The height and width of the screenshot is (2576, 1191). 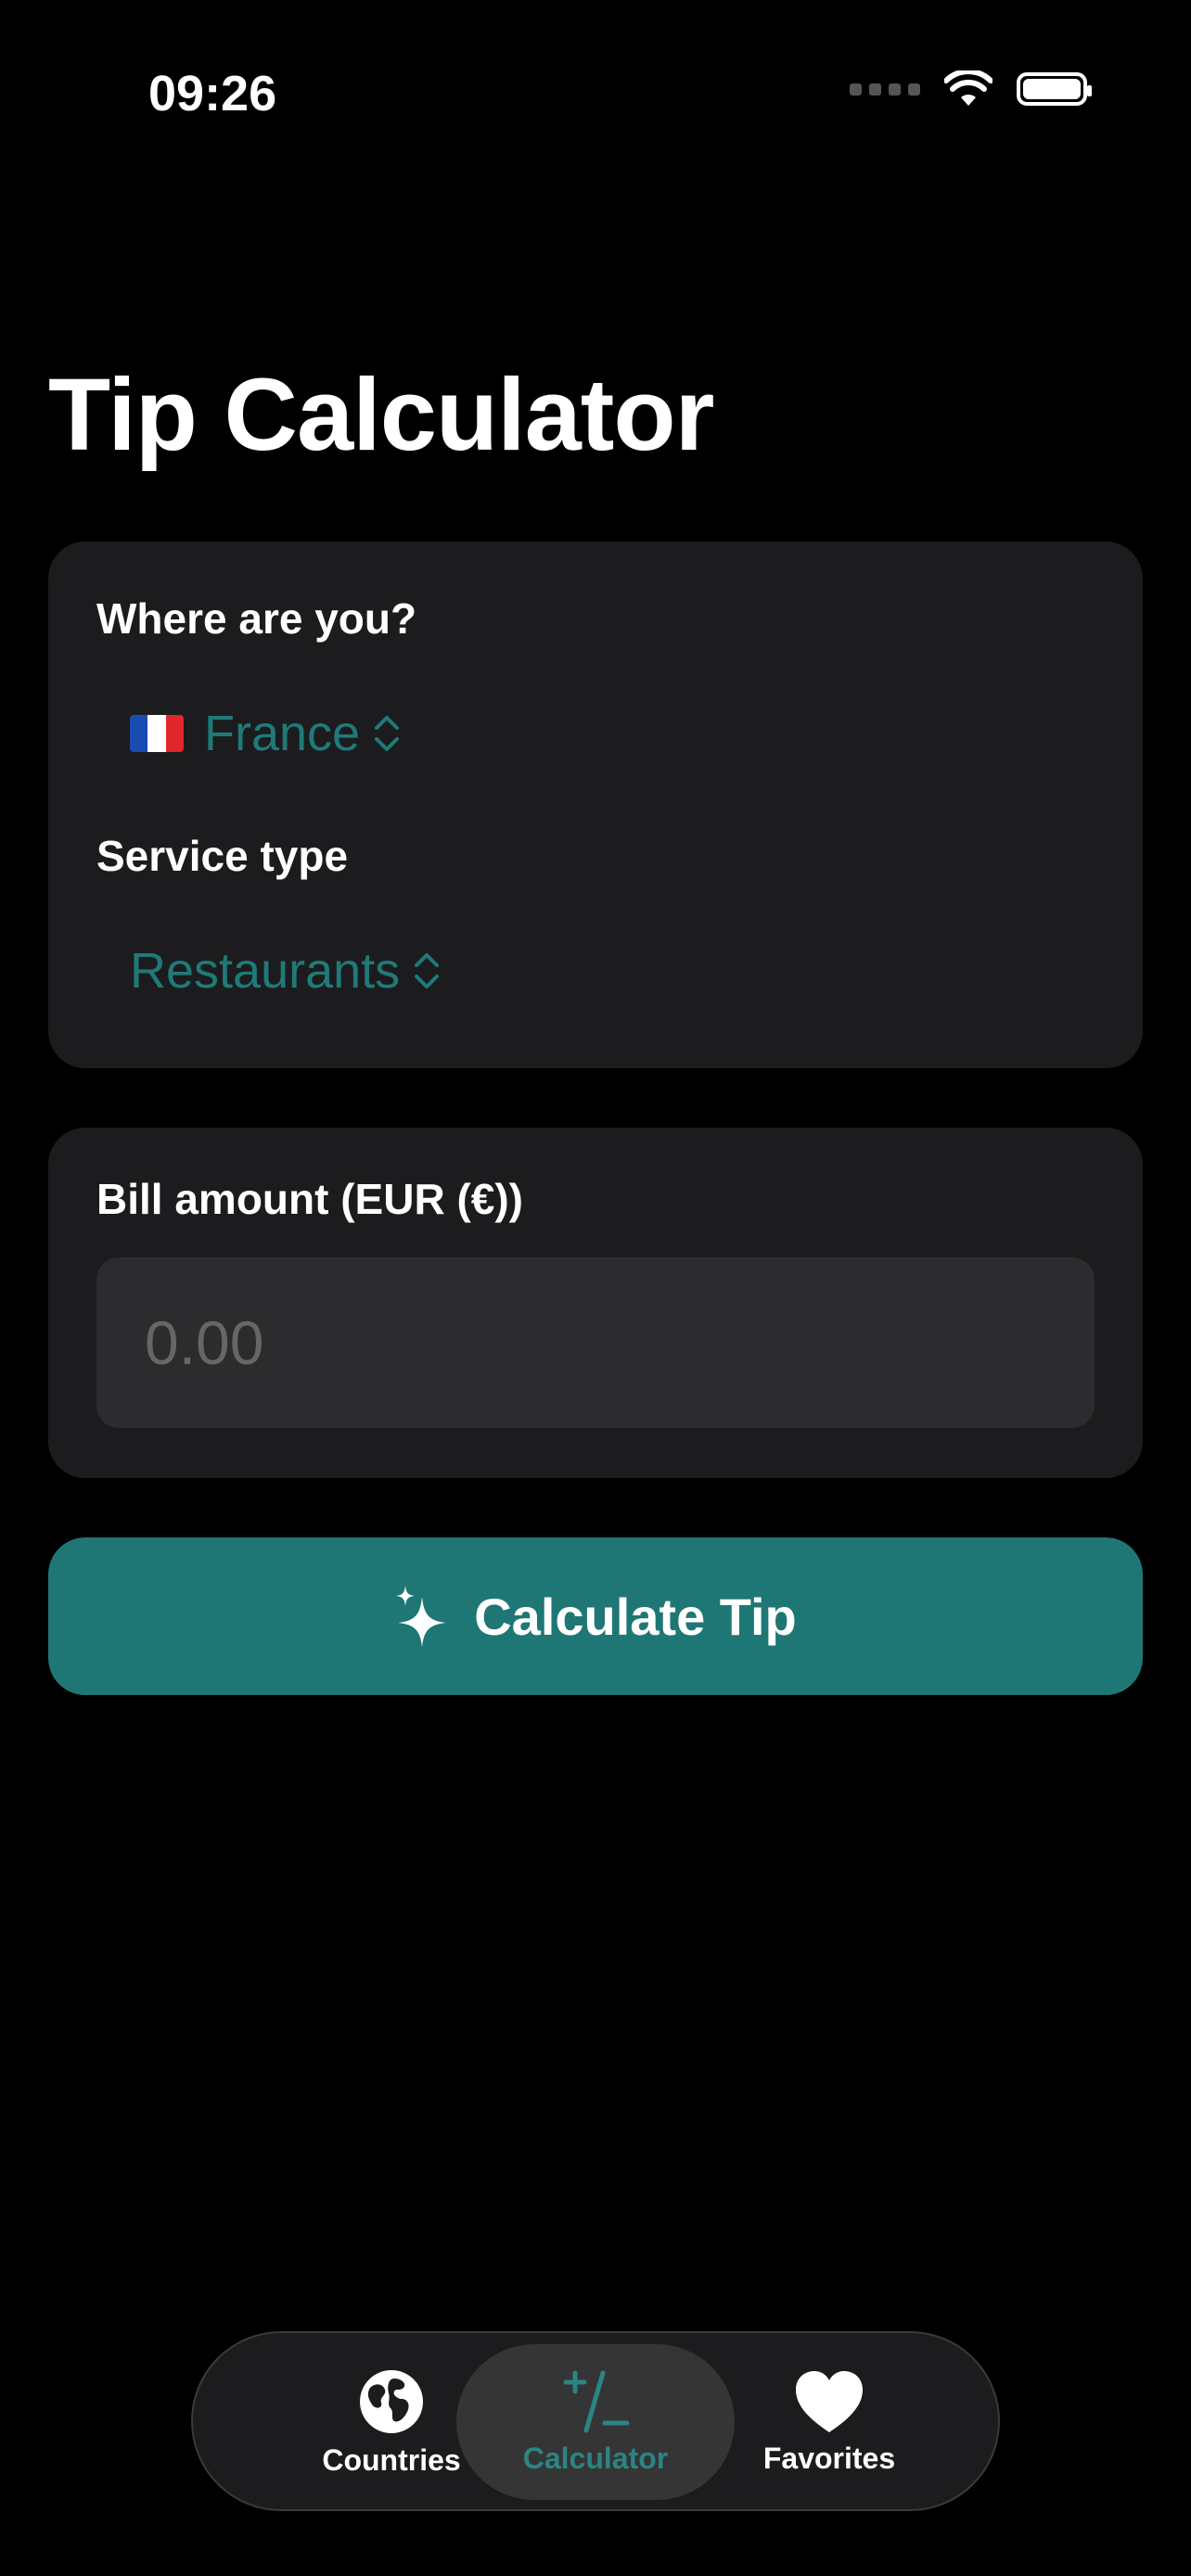 What do you see at coordinates (309, 1199) in the screenshot?
I see `bill-amount-label: Bill amount (EUR (€))` at bounding box center [309, 1199].